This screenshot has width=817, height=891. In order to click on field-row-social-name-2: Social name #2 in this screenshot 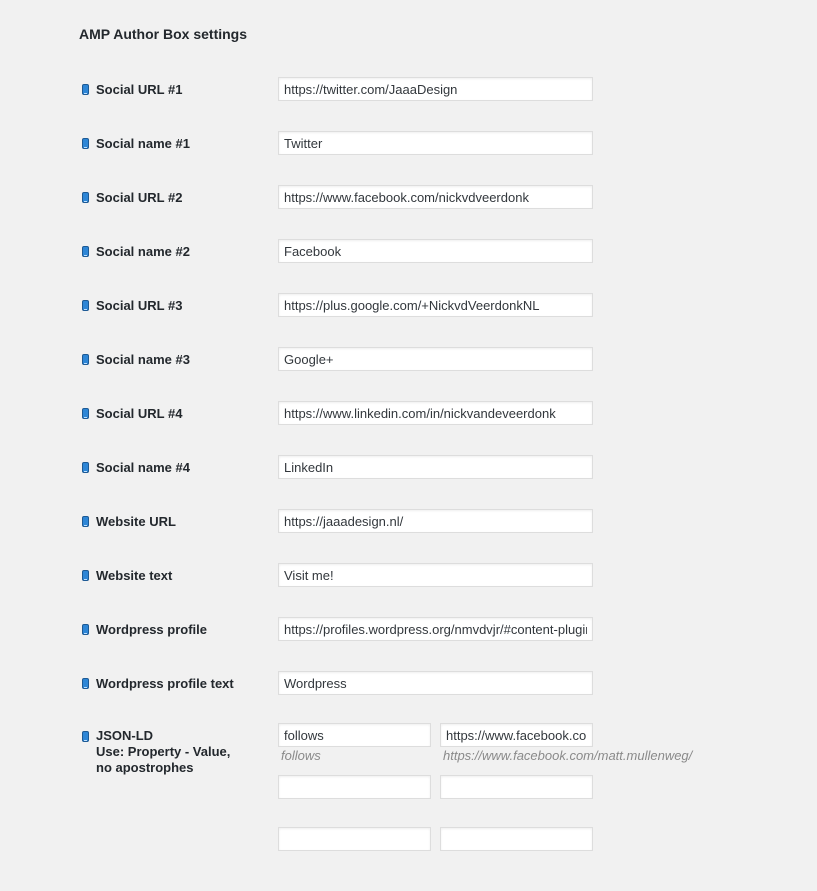, I will do `click(408, 251)`.